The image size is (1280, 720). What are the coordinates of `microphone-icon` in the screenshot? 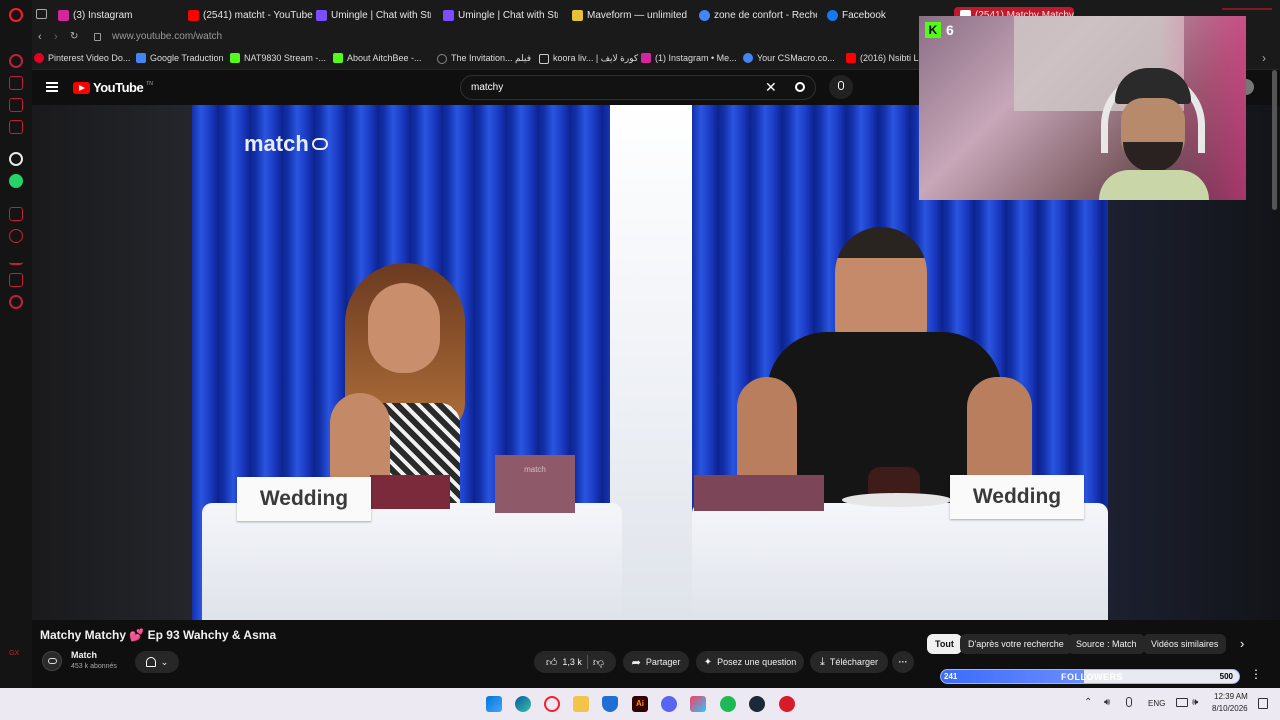 It's located at (1129, 702).